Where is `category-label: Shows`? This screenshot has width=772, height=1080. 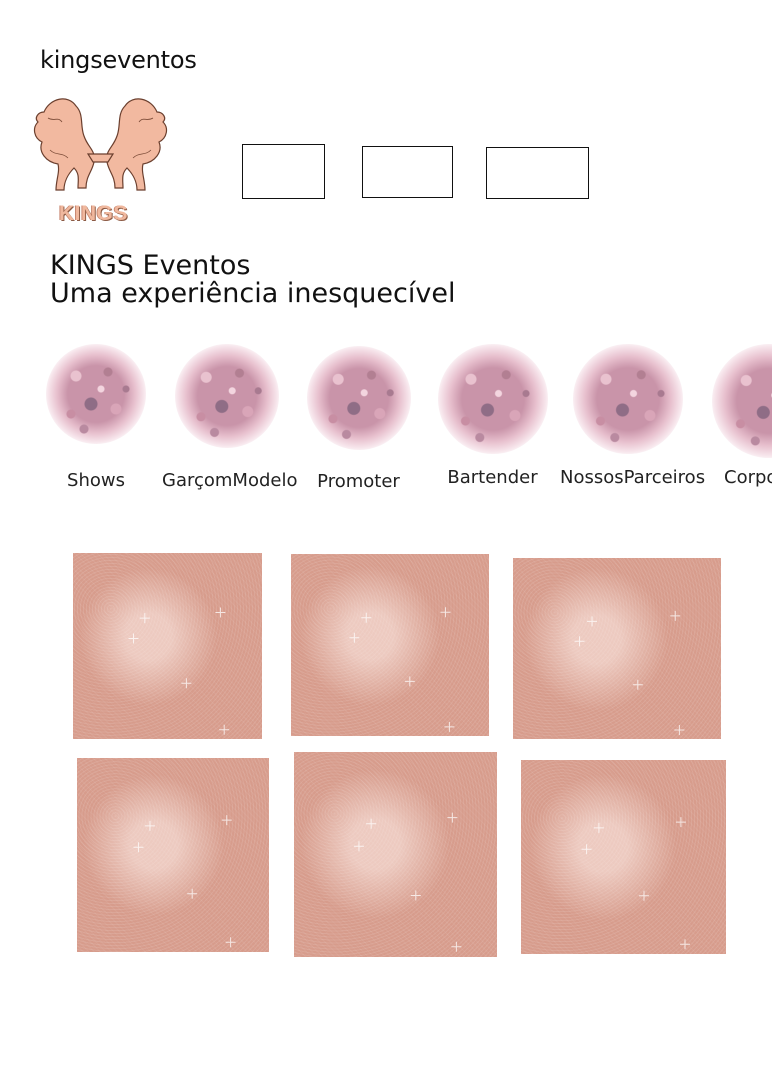
category-label: Shows is located at coordinates (96, 480).